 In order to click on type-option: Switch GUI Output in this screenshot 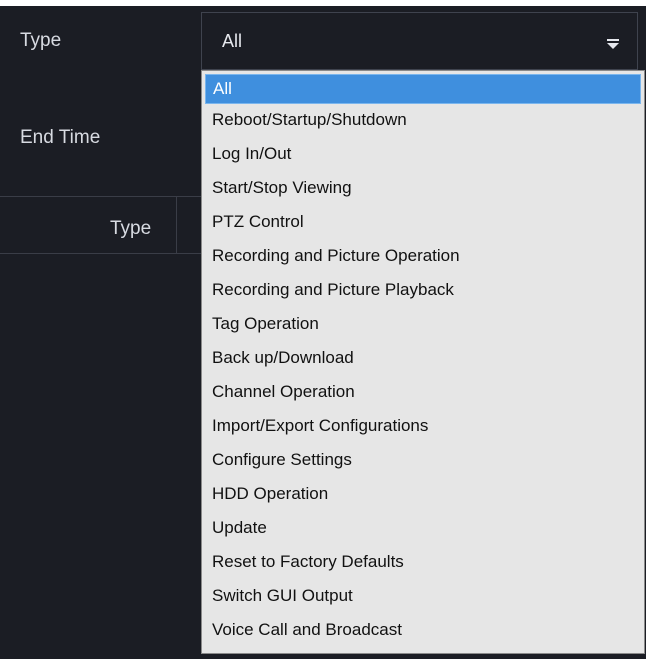, I will do `click(423, 597)`.